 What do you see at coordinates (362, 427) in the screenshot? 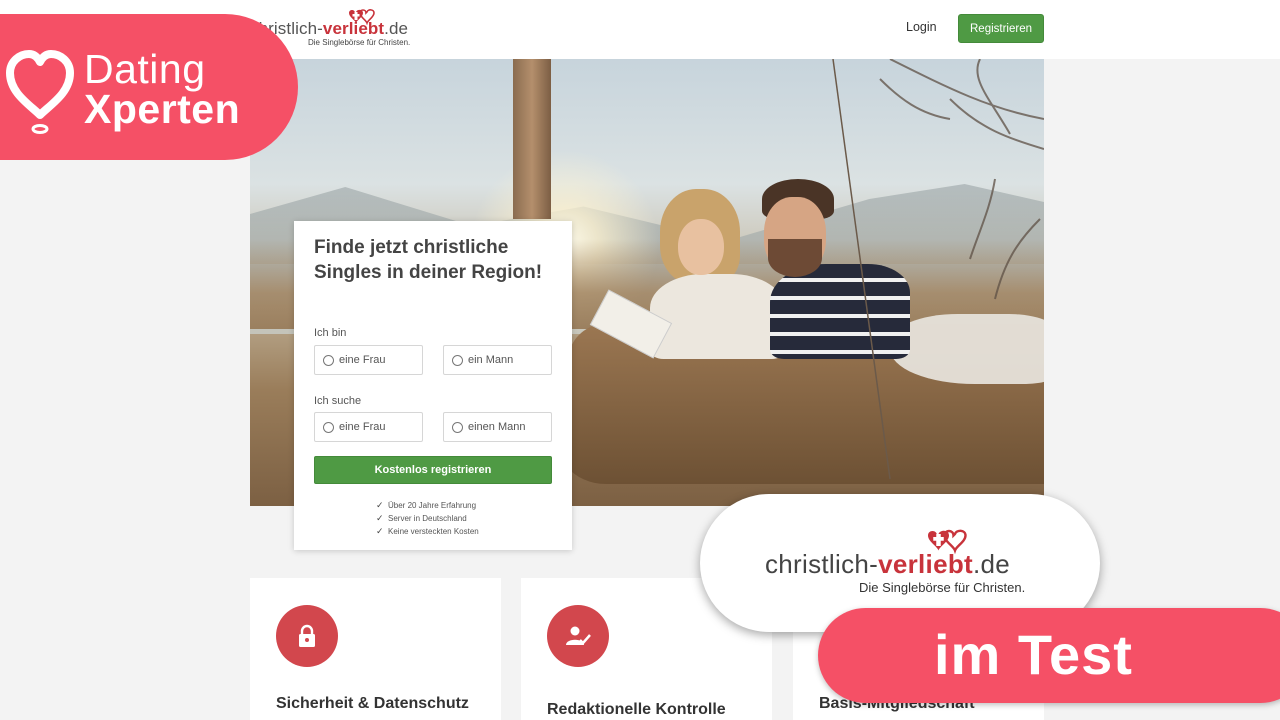
I see `seeking-woman-label: eine Frau` at bounding box center [362, 427].